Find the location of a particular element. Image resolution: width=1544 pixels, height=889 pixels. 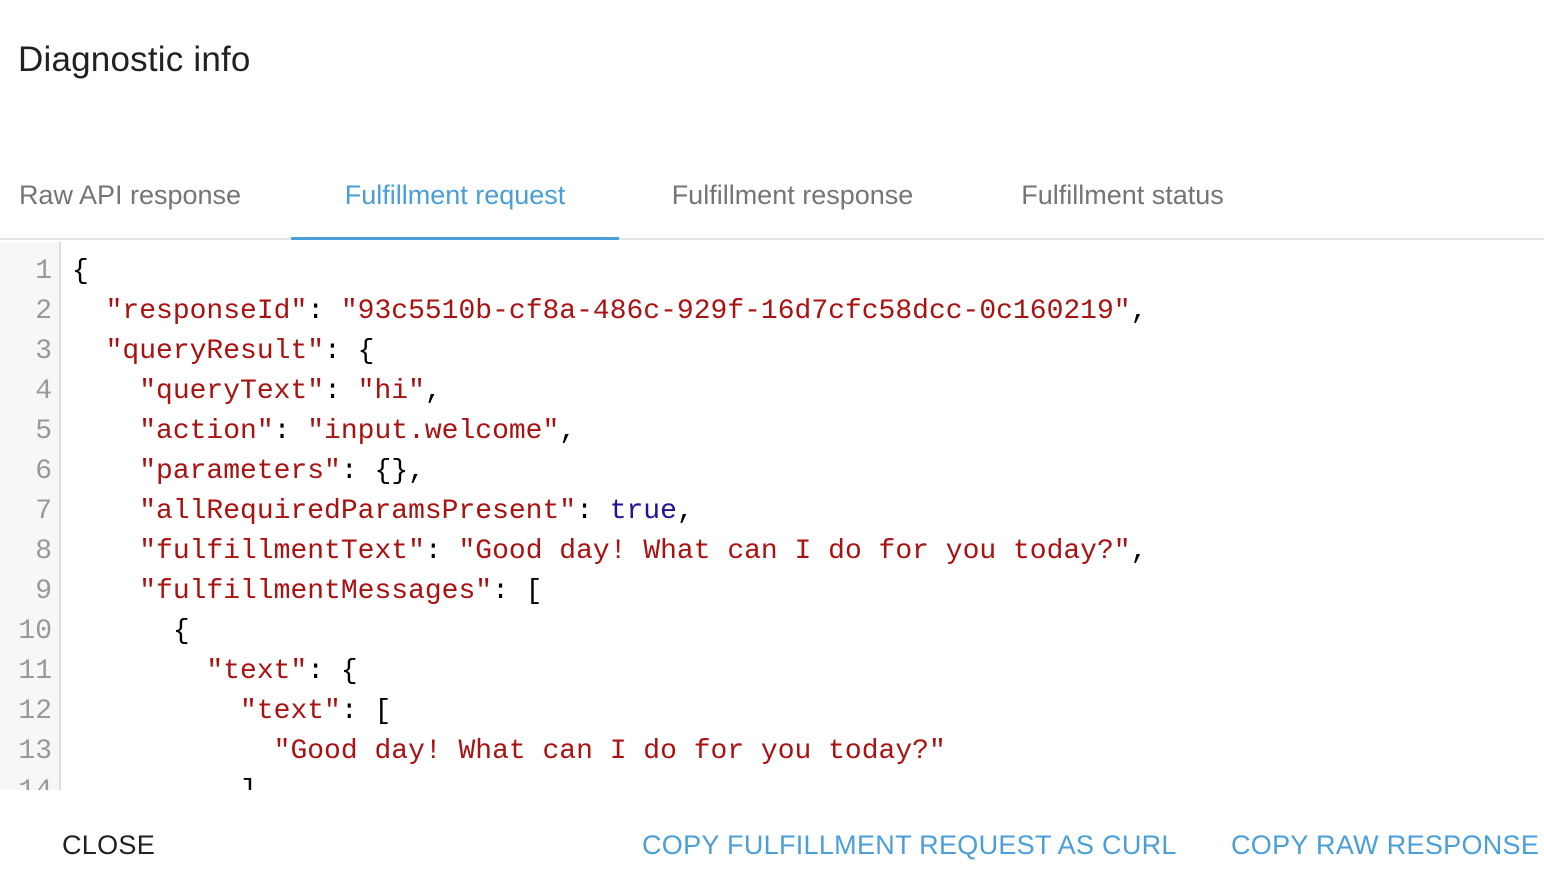

line-code: "parameters": {}, is located at coordinates (248, 472).